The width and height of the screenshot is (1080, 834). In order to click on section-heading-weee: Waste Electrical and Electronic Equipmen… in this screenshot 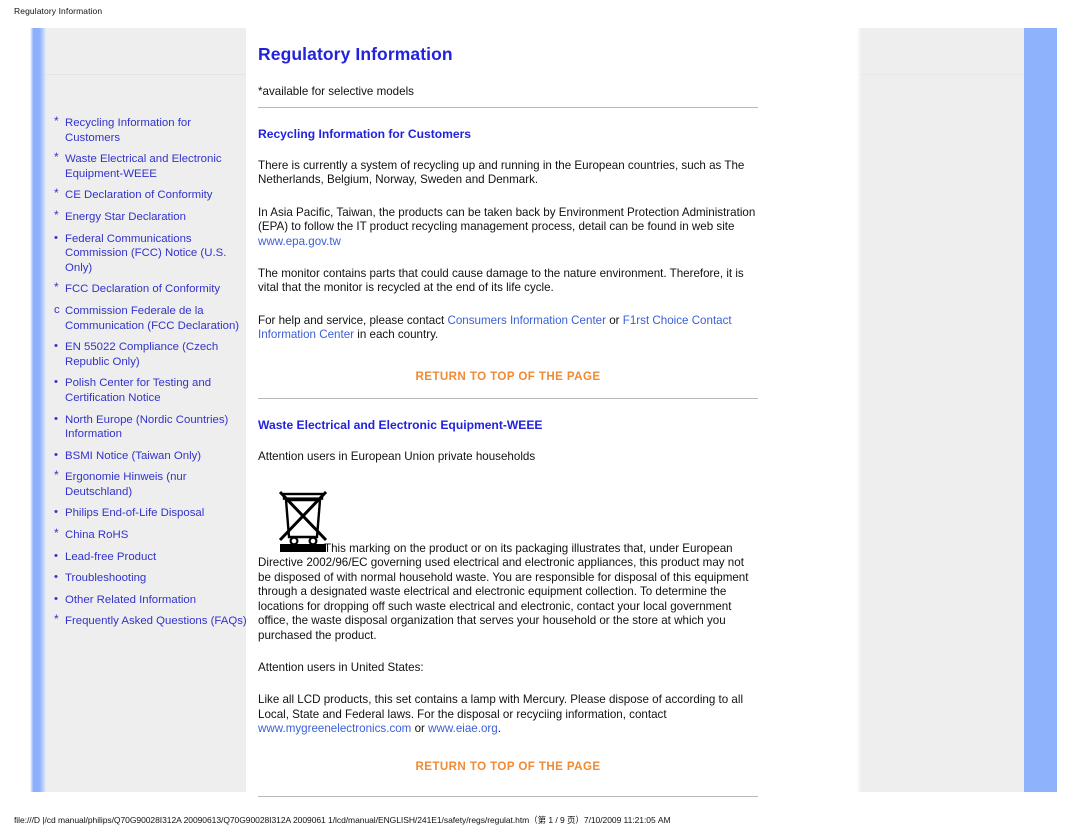, I will do `click(400, 424)`.